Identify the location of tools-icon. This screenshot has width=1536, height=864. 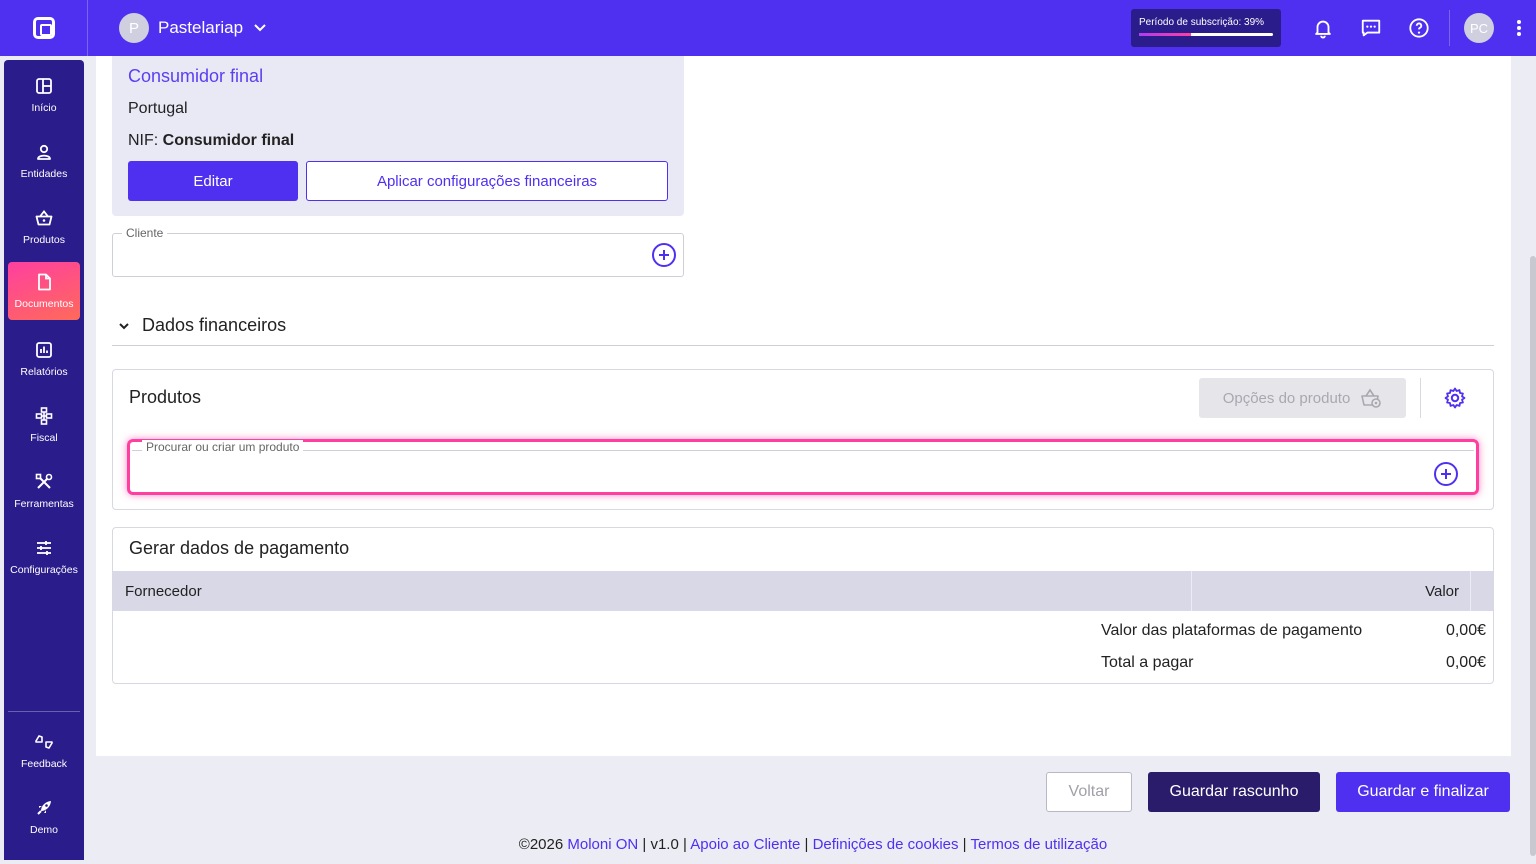
(44, 481).